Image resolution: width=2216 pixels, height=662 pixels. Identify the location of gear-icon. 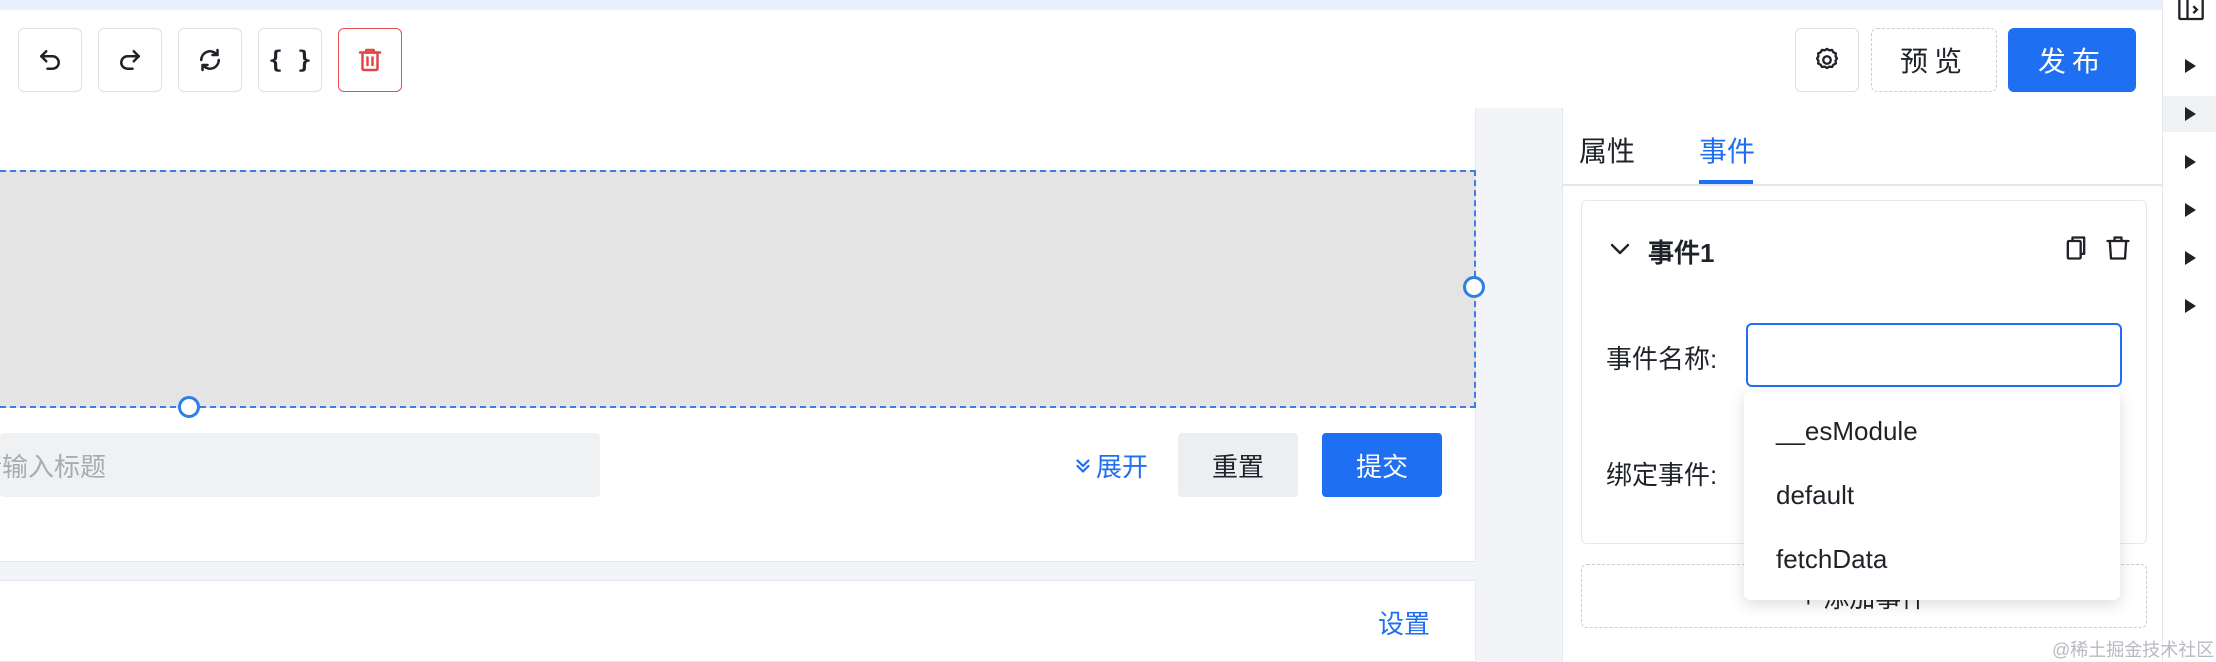
(1827, 58).